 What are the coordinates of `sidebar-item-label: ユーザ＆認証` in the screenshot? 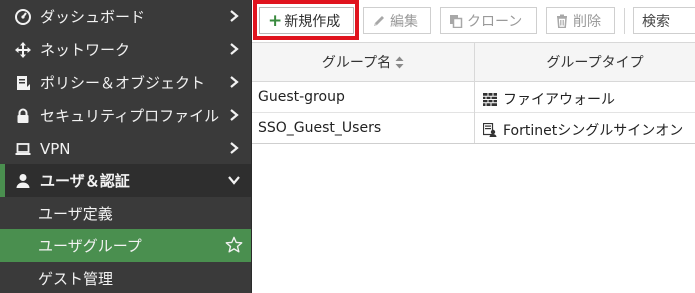 It's located at (85, 181).